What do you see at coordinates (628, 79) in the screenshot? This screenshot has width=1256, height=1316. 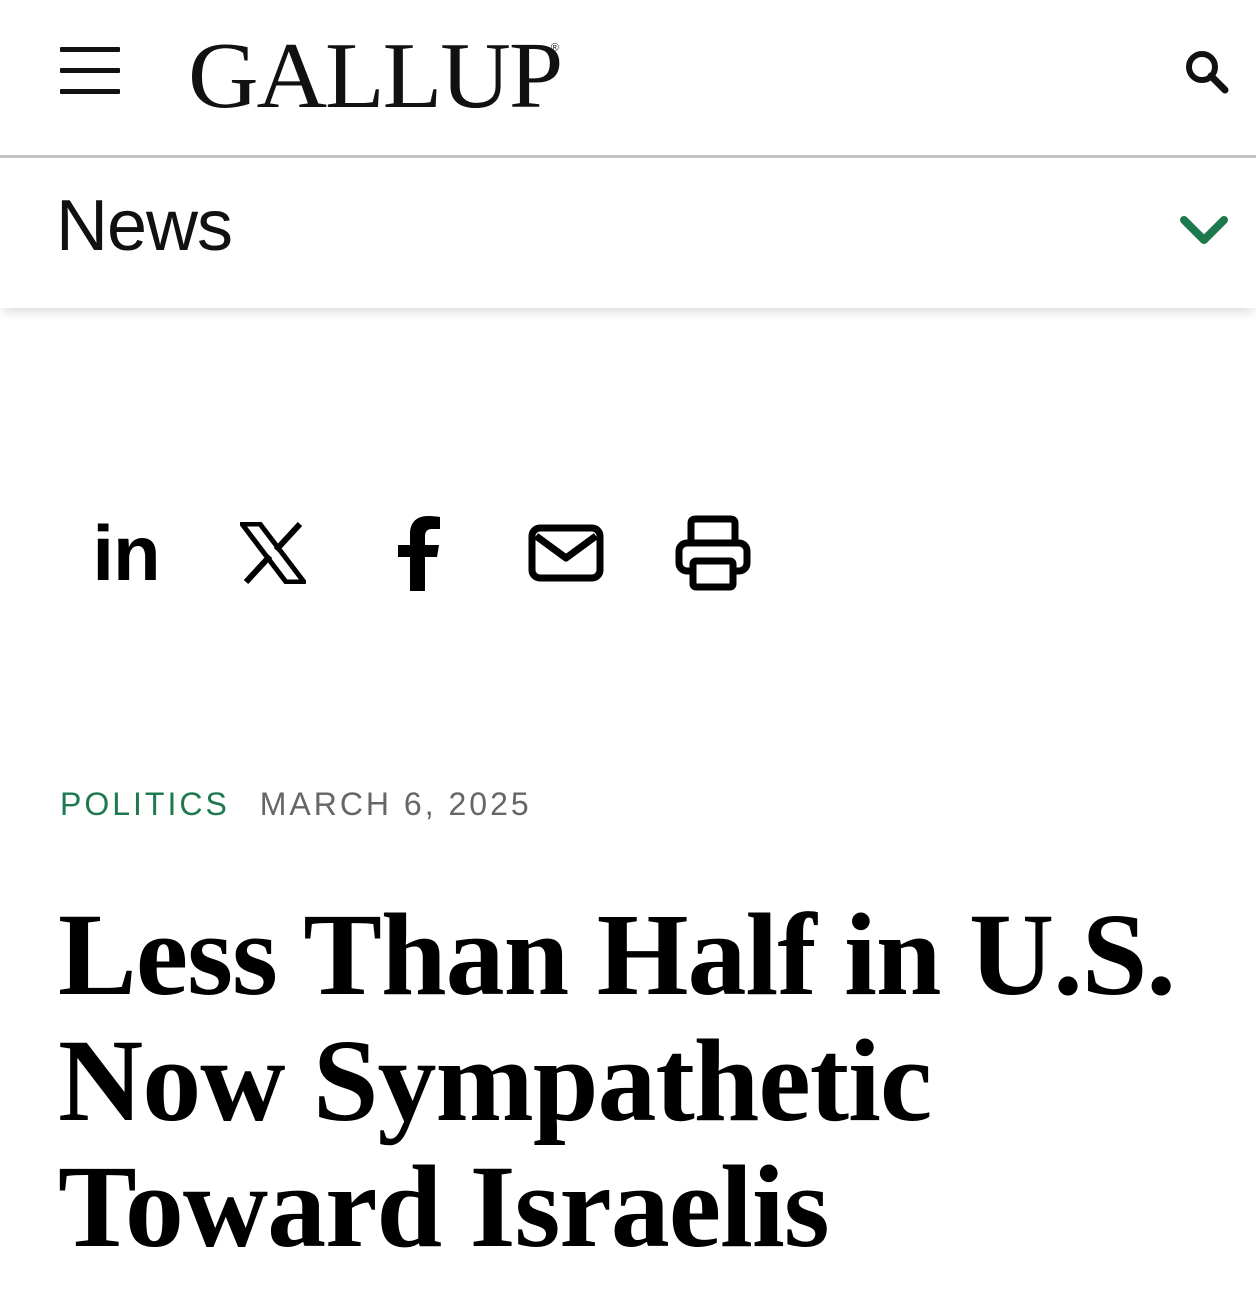 I see `site-header: GALLUP ®` at bounding box center [628, 79].